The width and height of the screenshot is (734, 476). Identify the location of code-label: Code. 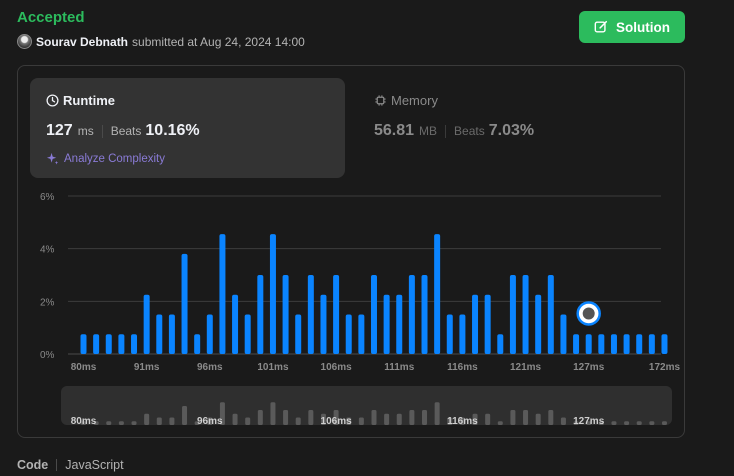
(33, 465).